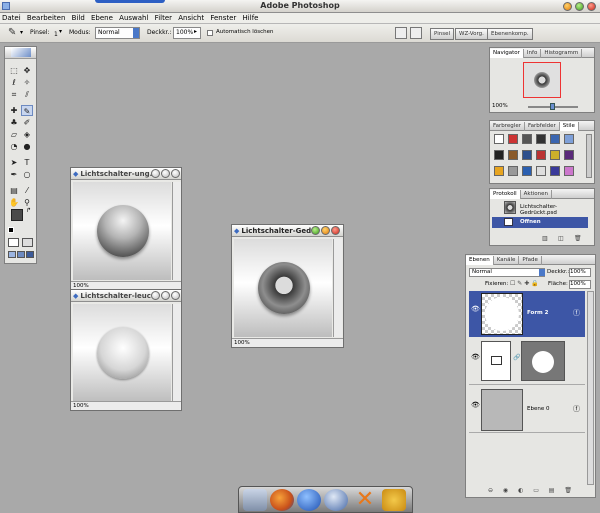 The width and height of the screenshot is (600, 513). What do you see at coordinates (283, 288) in the screenshot?
I see `document-3-canvas` at bounding box center [283, 288].